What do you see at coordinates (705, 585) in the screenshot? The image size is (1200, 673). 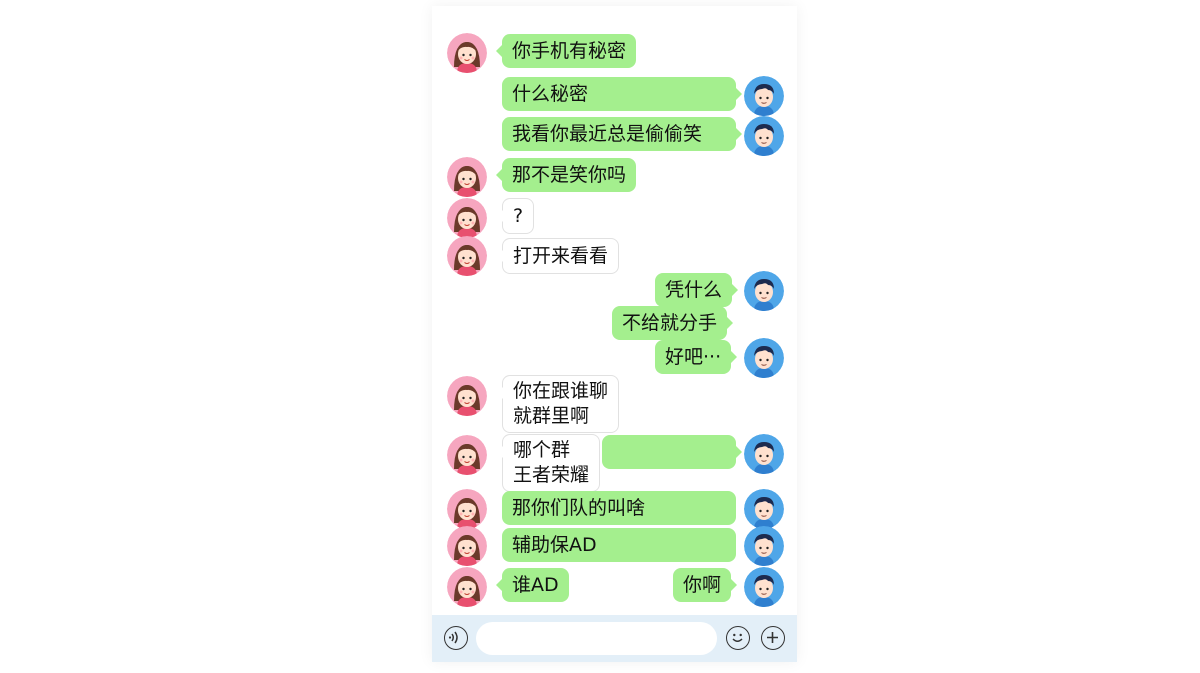 I see `message-bubble: 你啊` at bounding box center [705, 585].